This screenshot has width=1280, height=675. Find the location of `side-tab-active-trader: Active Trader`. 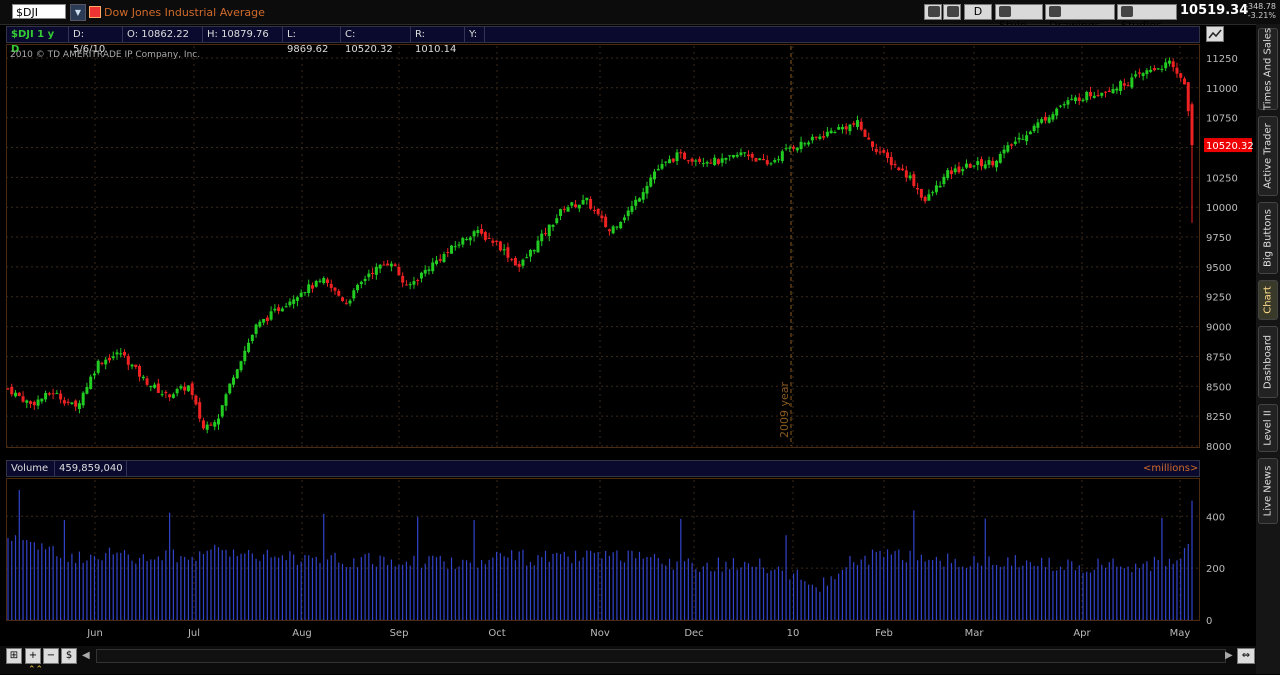

side-tab-active-trader: Active Trader is located at coordinates (1268, 156).